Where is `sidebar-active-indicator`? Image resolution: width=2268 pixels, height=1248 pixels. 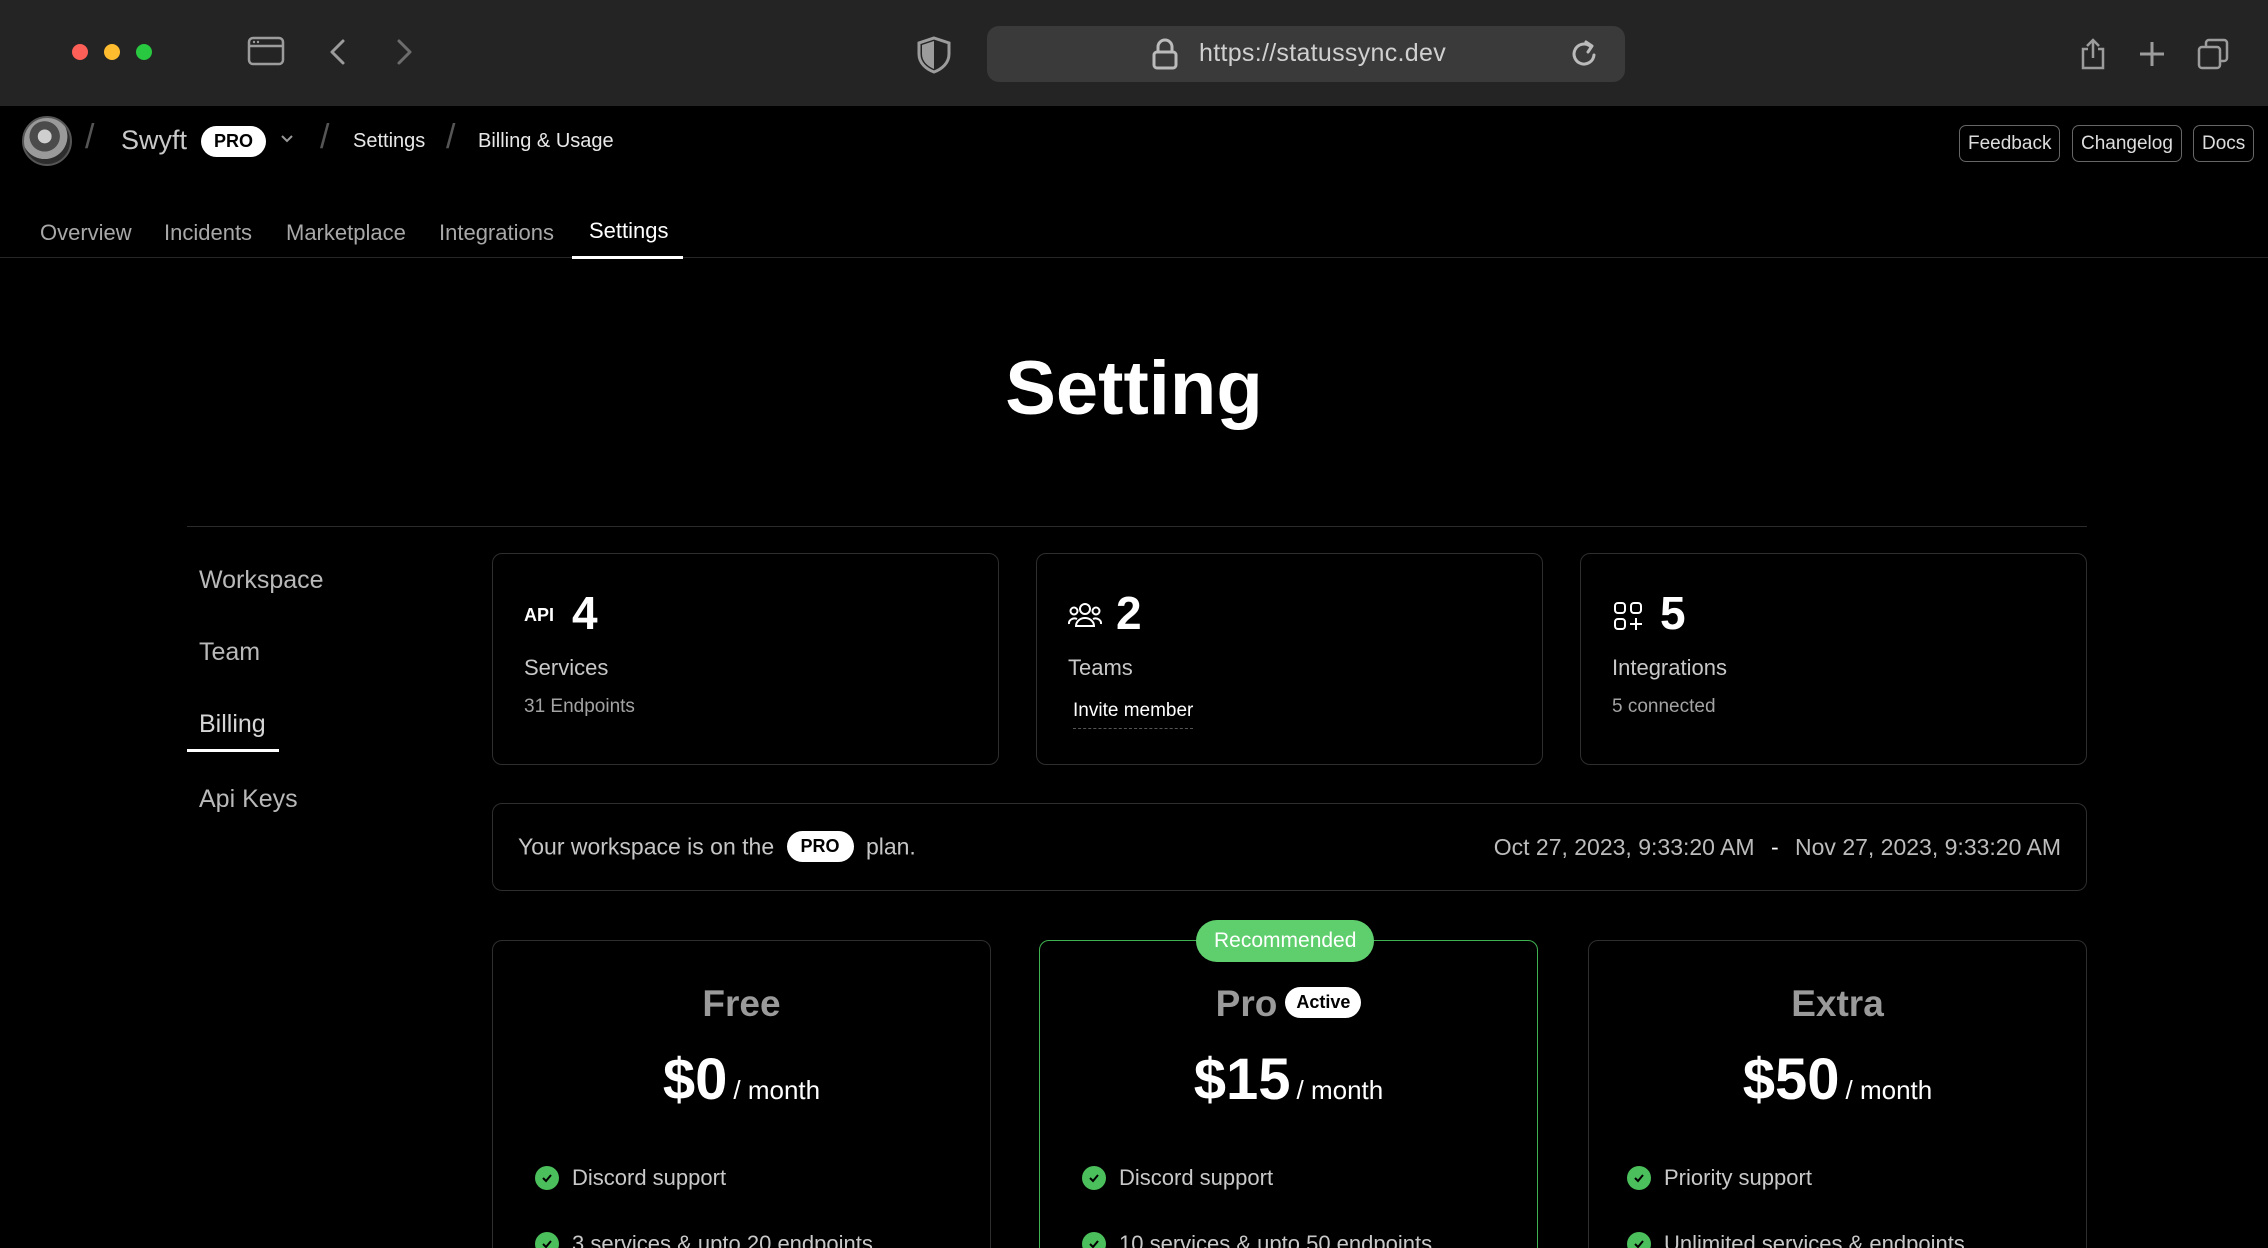
sidebar-active-indicator is located at coordinates (233, 750).